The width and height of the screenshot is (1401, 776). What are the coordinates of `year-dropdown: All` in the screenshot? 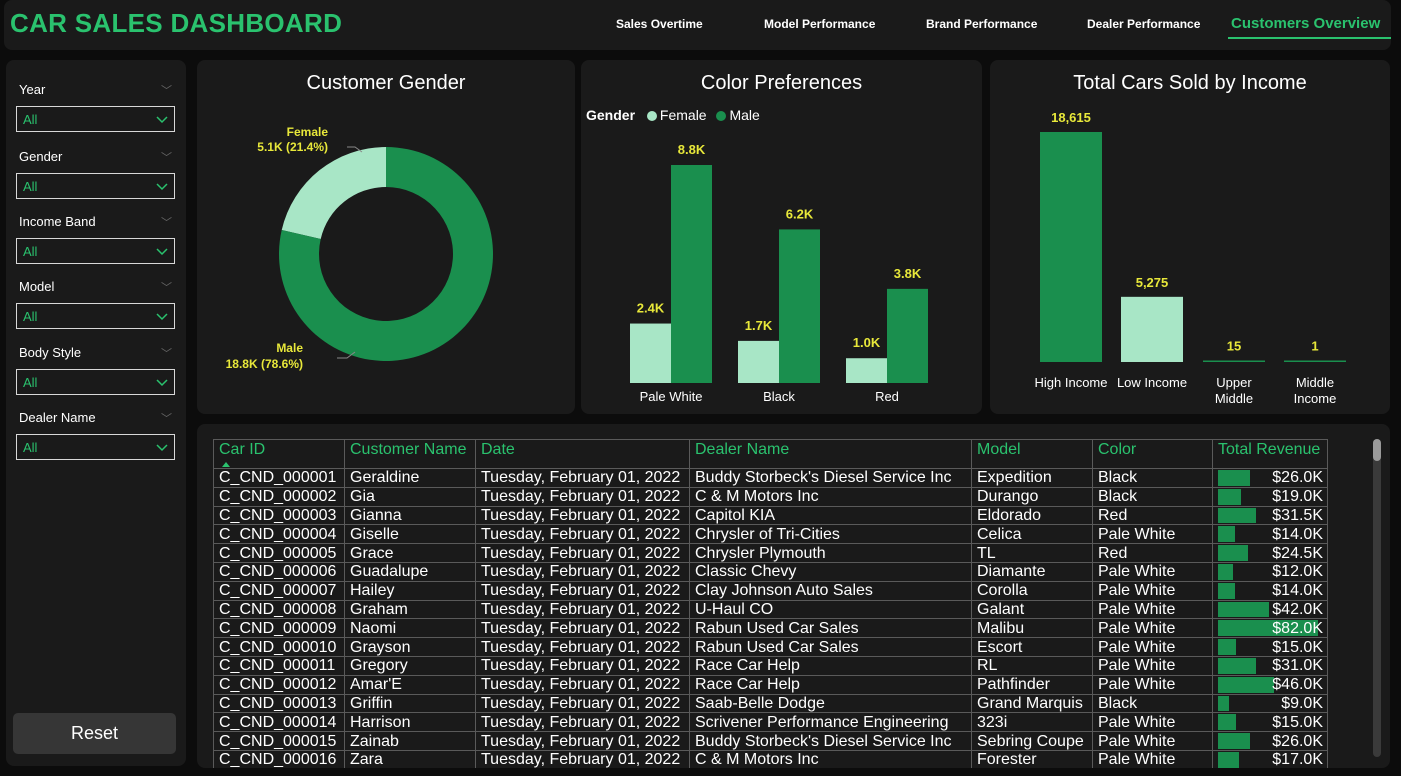 It's located at (95, 119).